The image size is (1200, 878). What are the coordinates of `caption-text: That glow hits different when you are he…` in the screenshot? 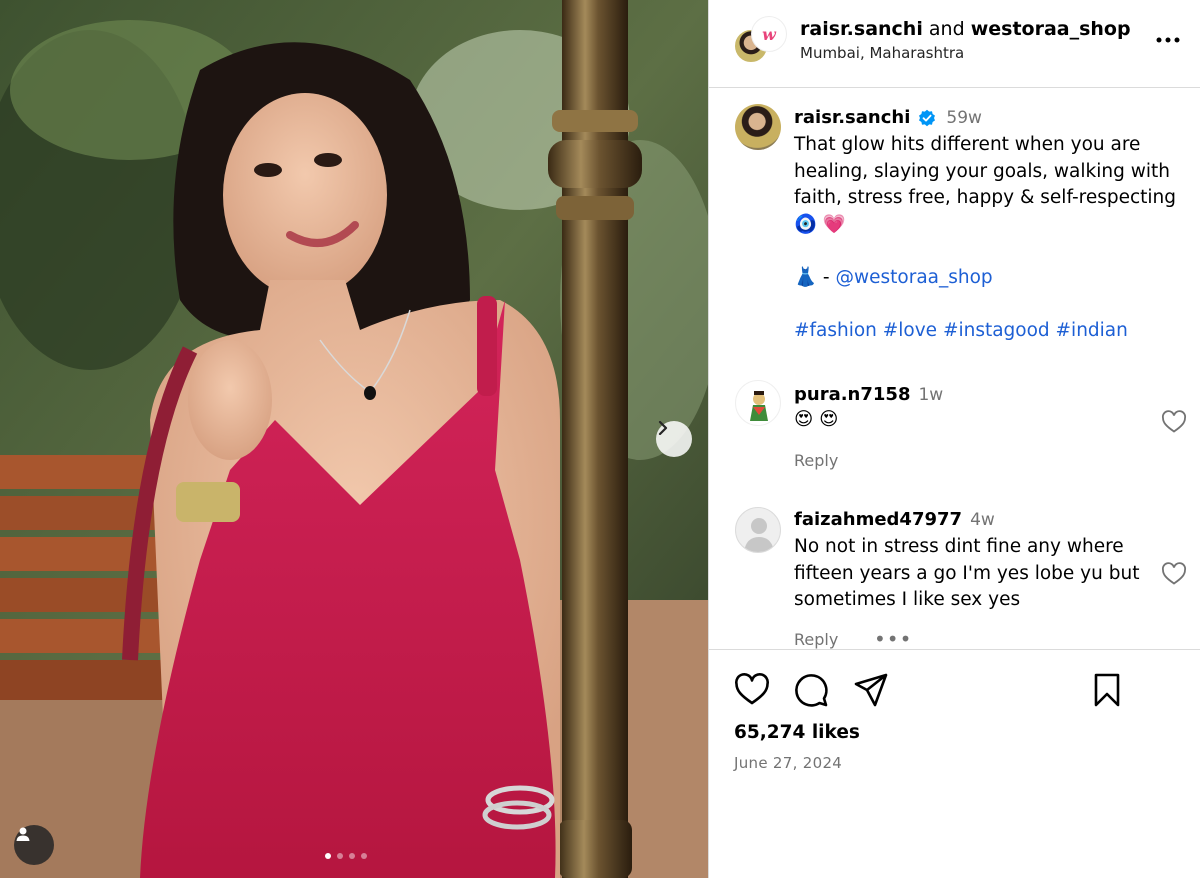 It's located at (985, 184).